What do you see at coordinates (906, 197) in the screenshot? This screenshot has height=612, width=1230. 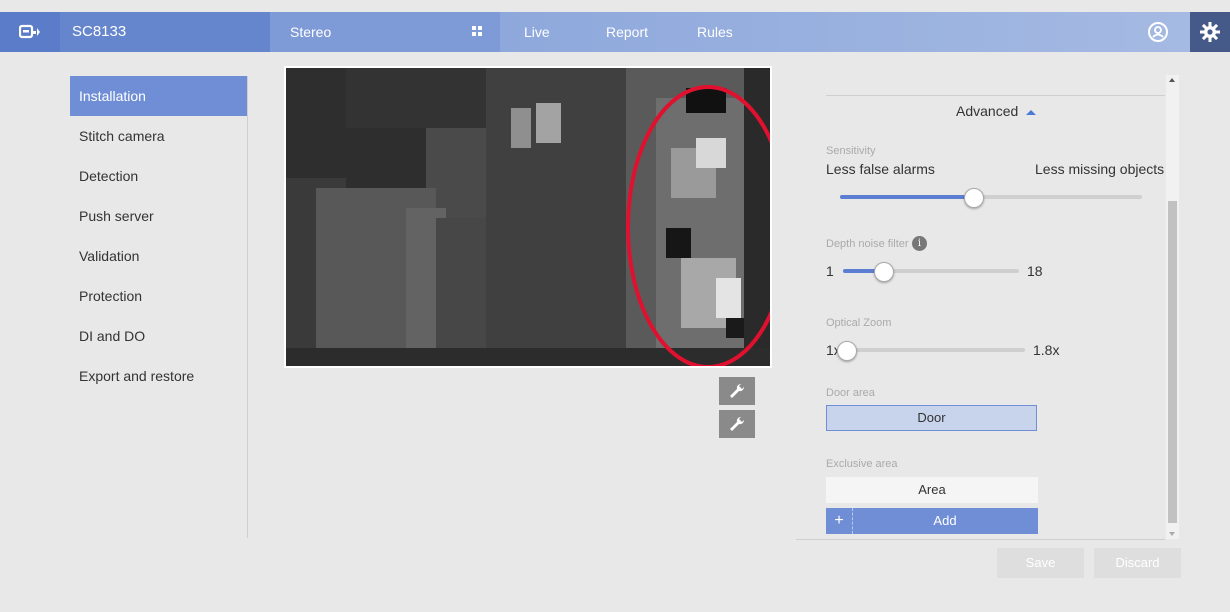 I see `sensitivity-slider-fill` at bounding box center [906, 197].